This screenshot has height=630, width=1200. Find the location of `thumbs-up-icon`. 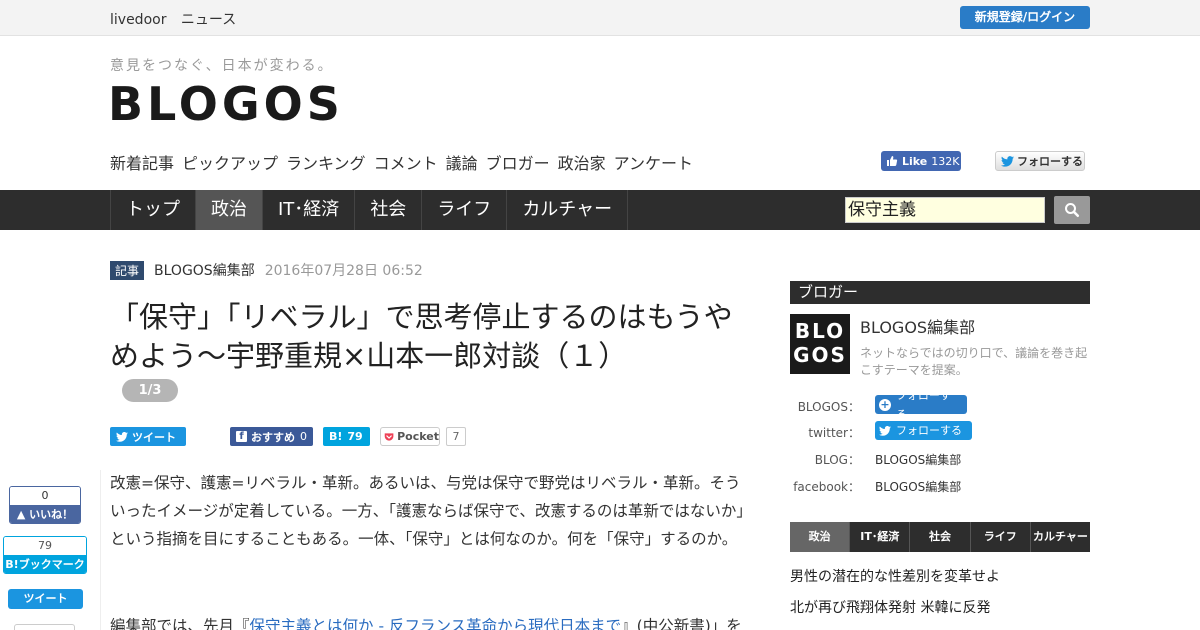

thumbs-up-icon is located at coordinates (892, 161).